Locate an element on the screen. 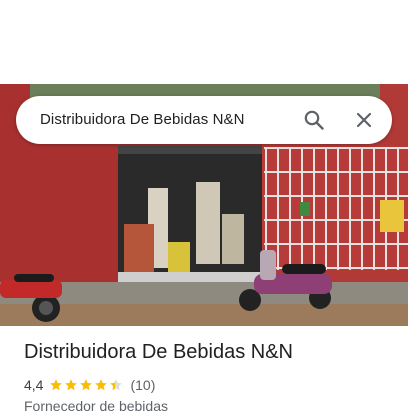 The width and height of the screenshot is (408, 414). close-icon is located at coordinates (364, 120).